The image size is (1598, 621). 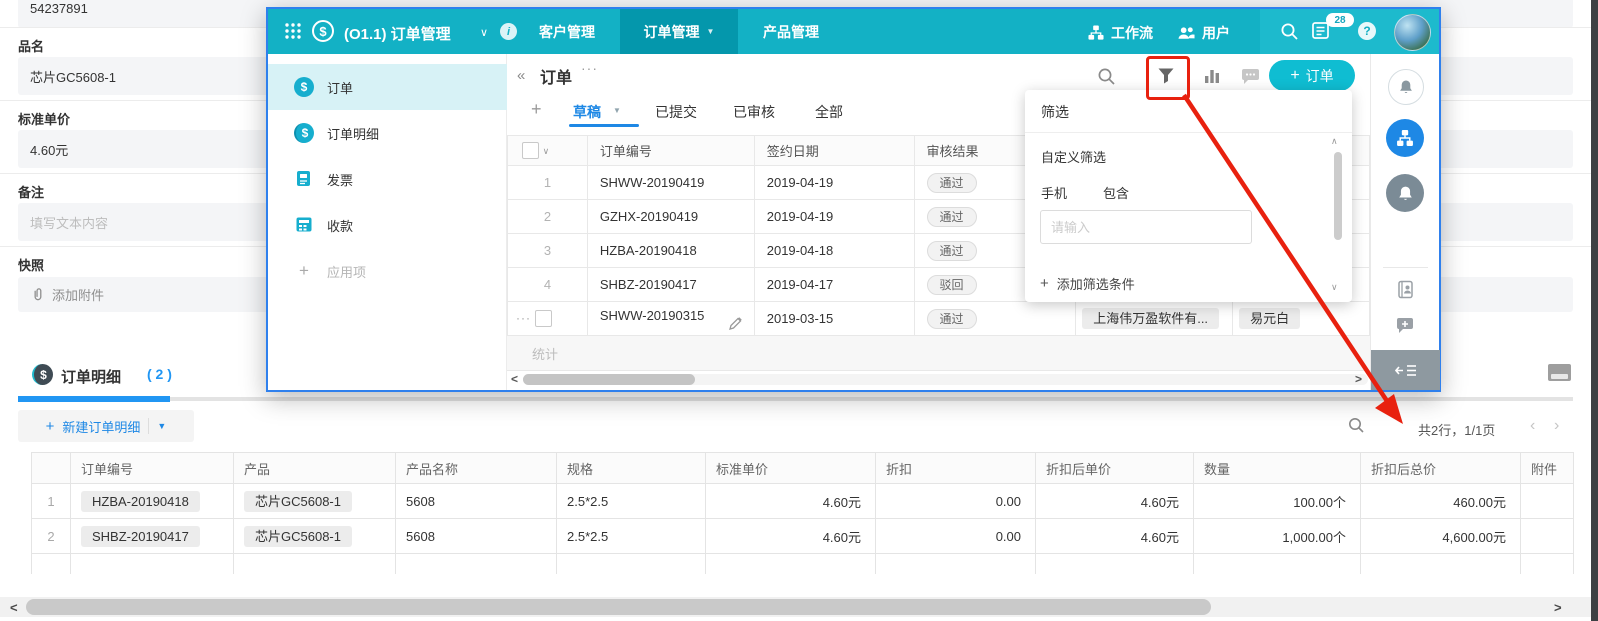 What do you see at coordinates (1146, 227) in the screenshot?
I see `filter-value-input` at bounding box center [1146, 227].